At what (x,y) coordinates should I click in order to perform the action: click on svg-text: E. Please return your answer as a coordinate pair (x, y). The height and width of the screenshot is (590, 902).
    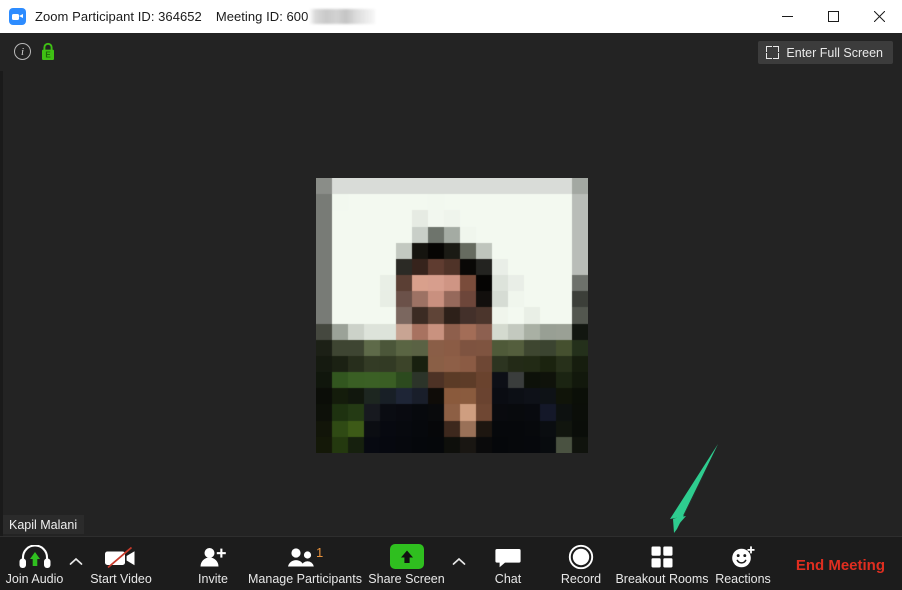
    Looking at the image, I should click on (48, 54).